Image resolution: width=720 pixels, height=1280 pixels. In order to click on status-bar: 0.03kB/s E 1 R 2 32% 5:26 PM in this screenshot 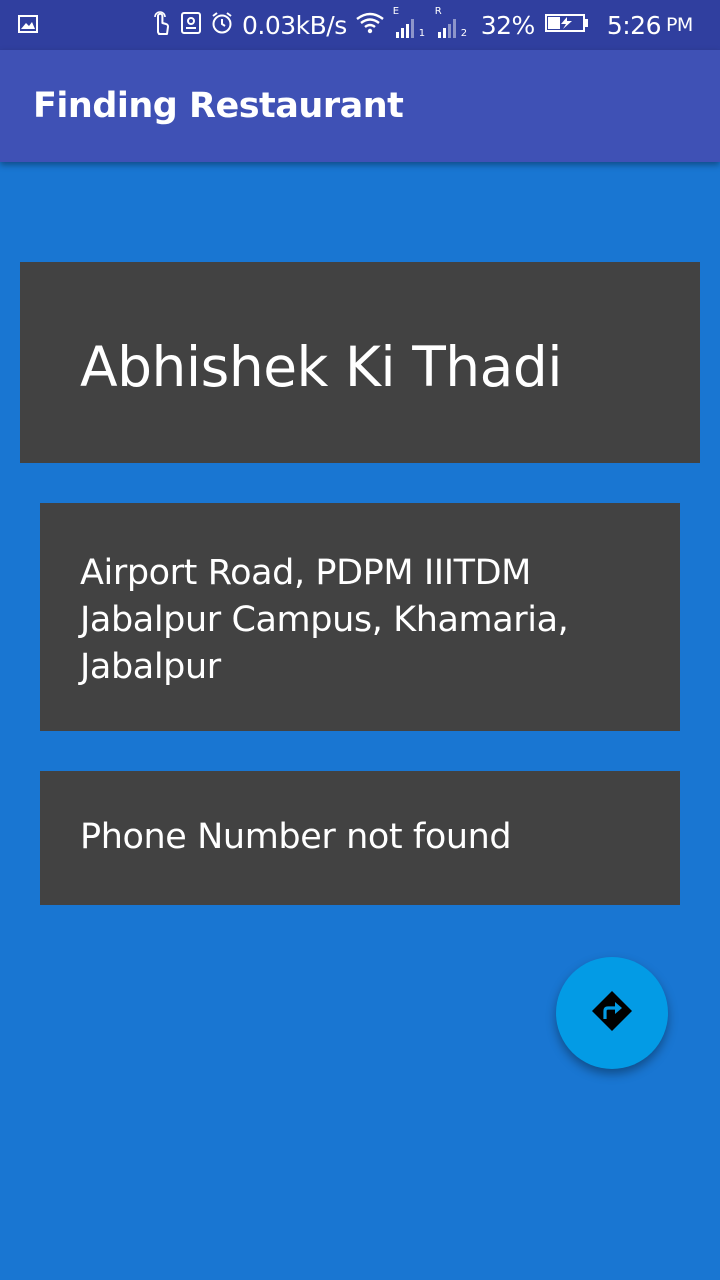, I will do `click(360, 25)`.